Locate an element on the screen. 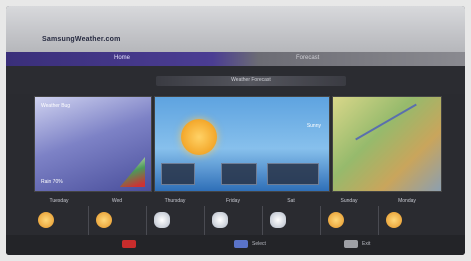 Image resolution: width=471 pixels, height=261 pixels. day-label: Friday is located at coordinates (233, 201).